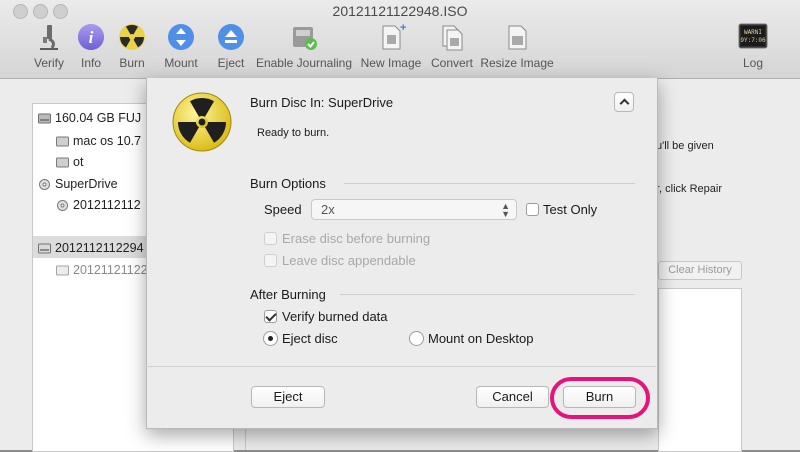 This screenshot has width=800, height=452. Describe the element at coordinates (90, 63) in the screenshot. I see `toolbar-label: Info` at that location.